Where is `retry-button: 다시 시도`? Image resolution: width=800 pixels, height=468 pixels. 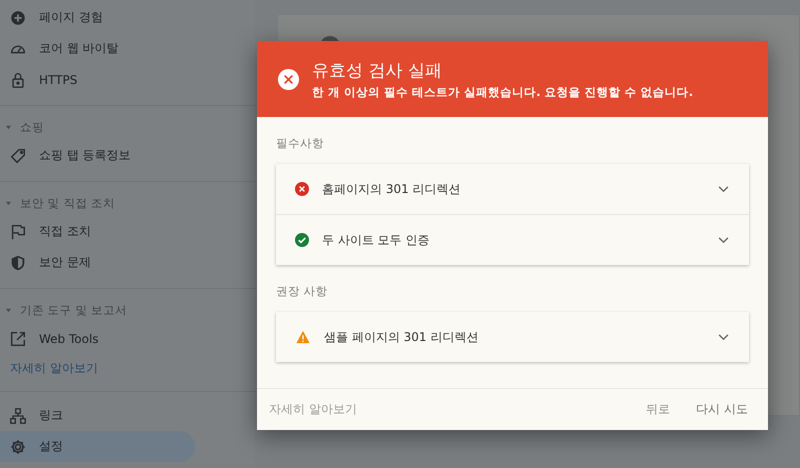
retry-button: 다시 시도 is located at coordinates (722, 409).